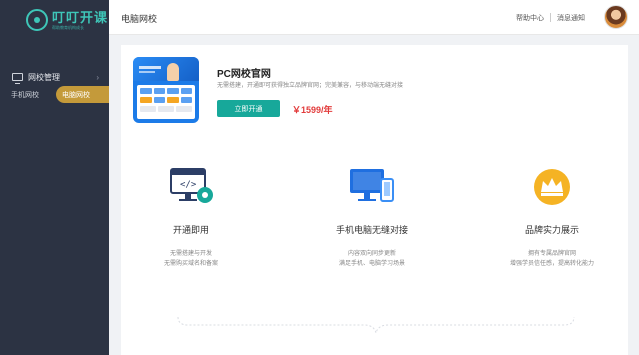  Describe the element at coordinates (68, 27) in the screenshot. I see `logo-subtitle: 帮助教育机构成长` at that location.